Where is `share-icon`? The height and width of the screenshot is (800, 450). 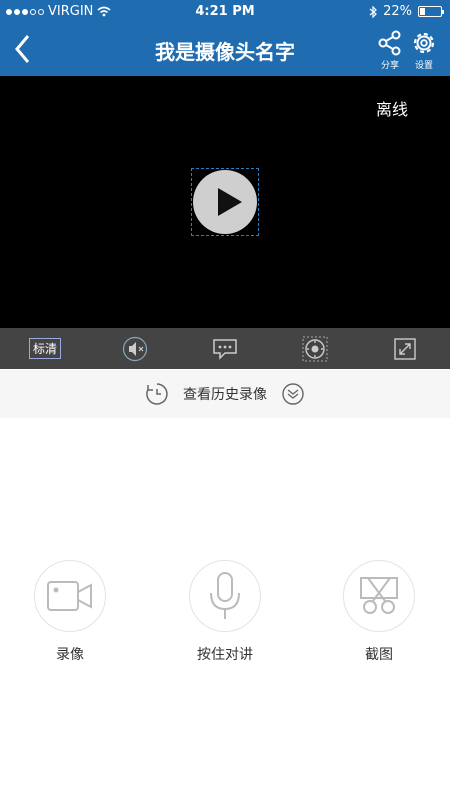
share-icon is located at coordinates (389, 43).